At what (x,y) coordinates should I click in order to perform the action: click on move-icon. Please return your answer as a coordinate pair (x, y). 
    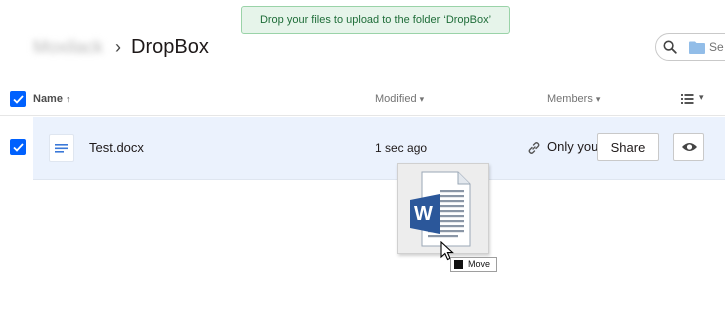
    Looking at the image, I should click on (458, 264).